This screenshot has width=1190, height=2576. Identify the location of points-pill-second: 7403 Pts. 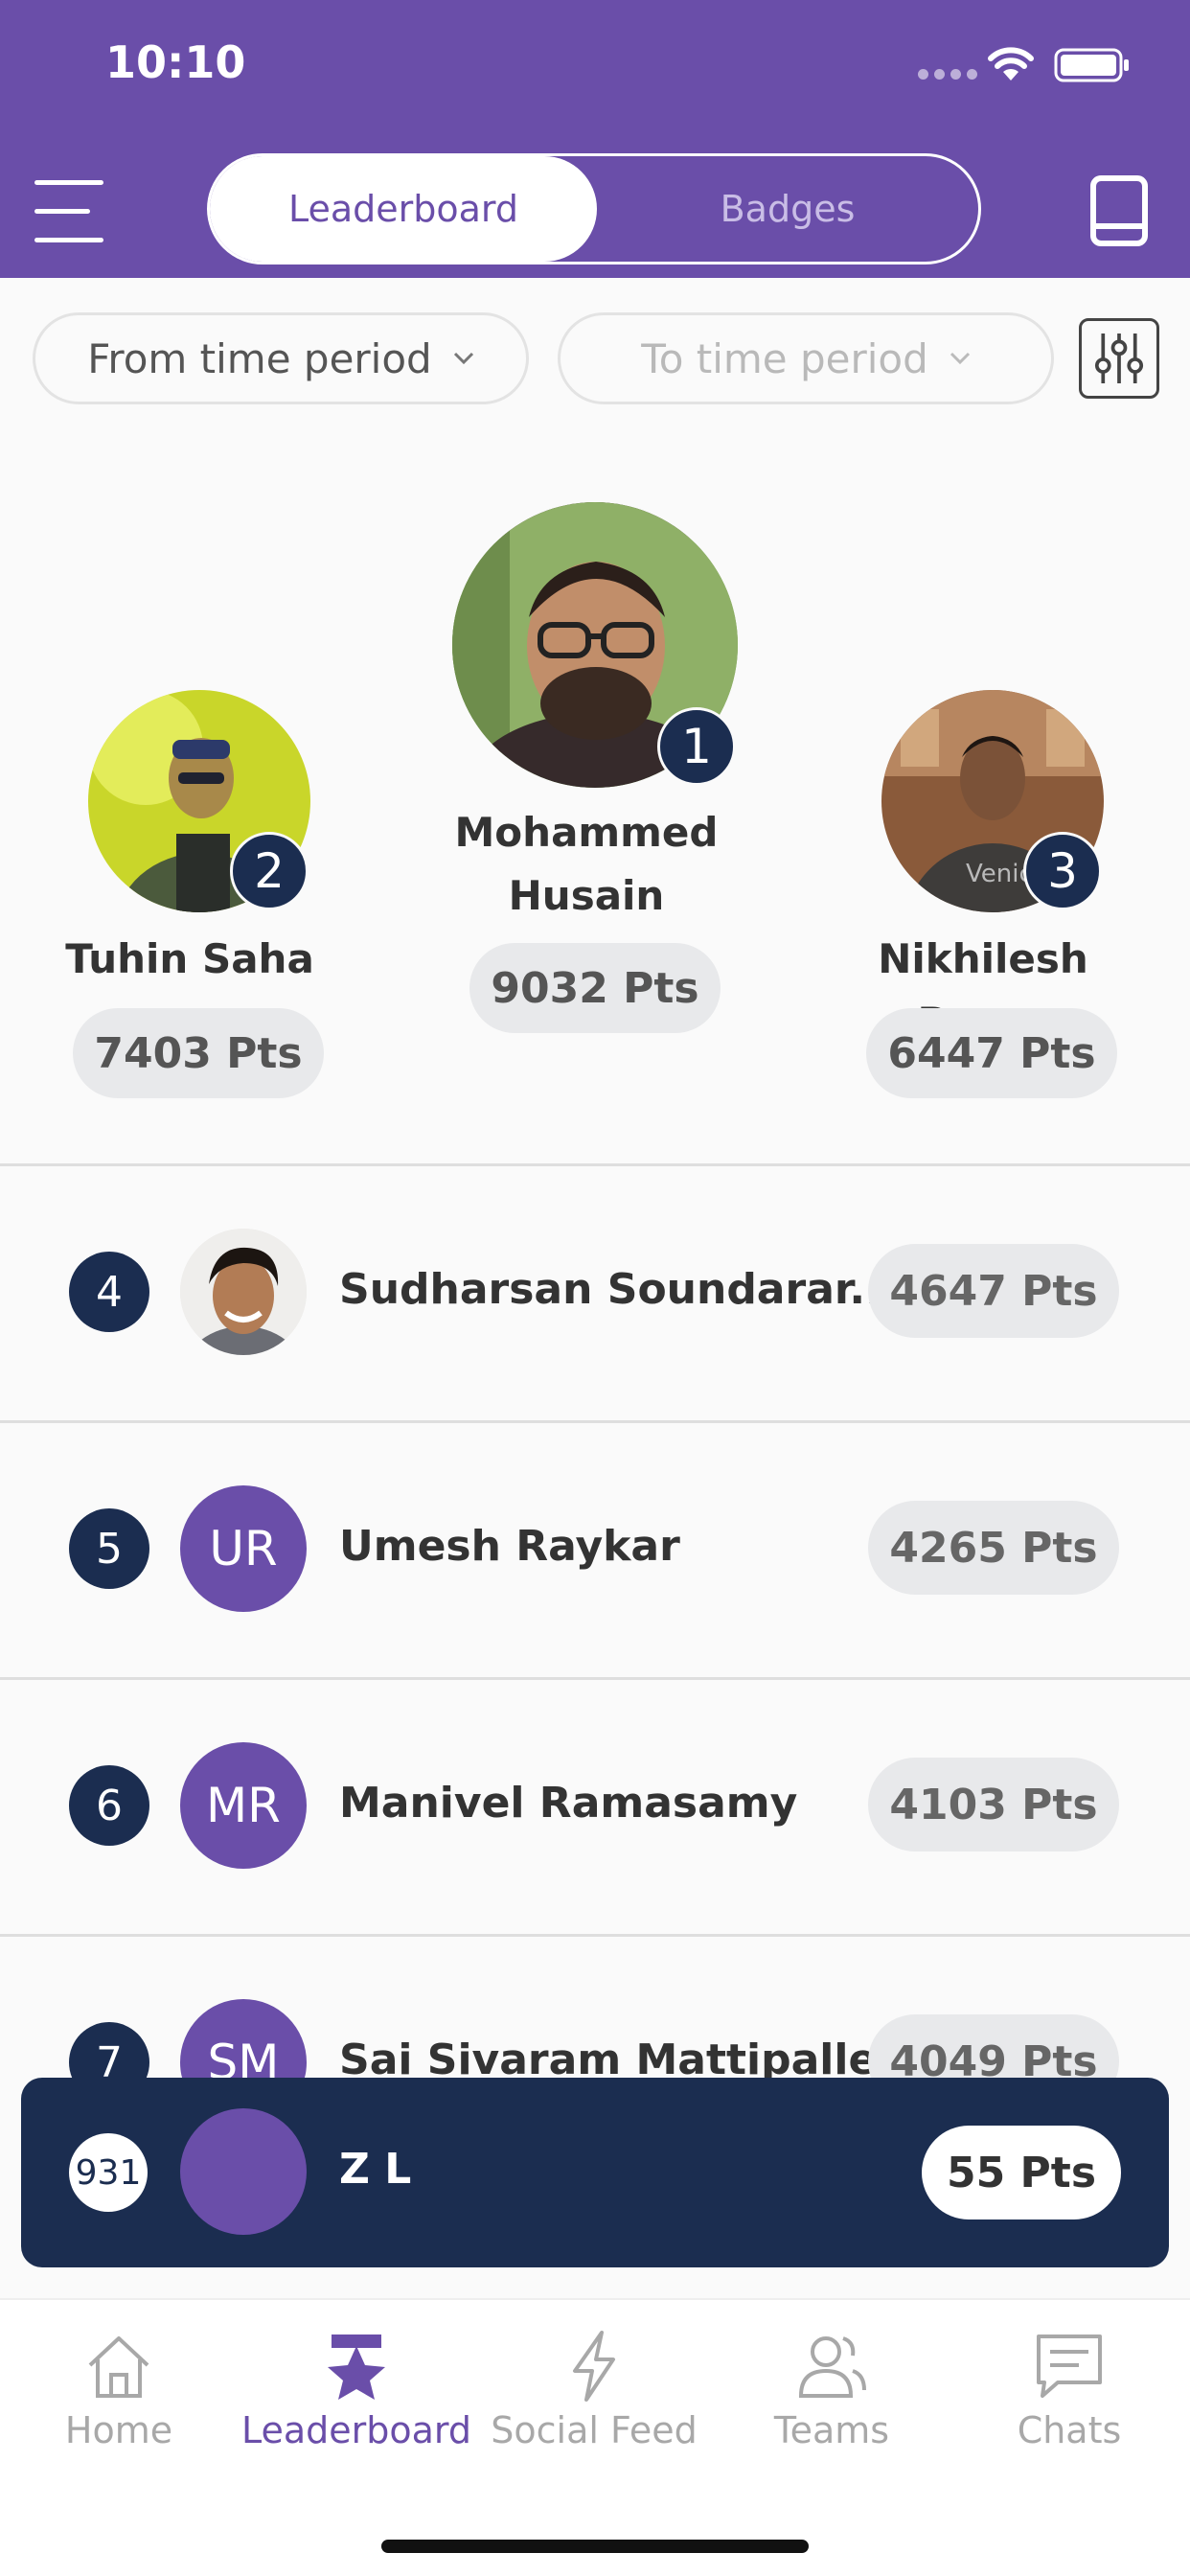
(199, 1053).